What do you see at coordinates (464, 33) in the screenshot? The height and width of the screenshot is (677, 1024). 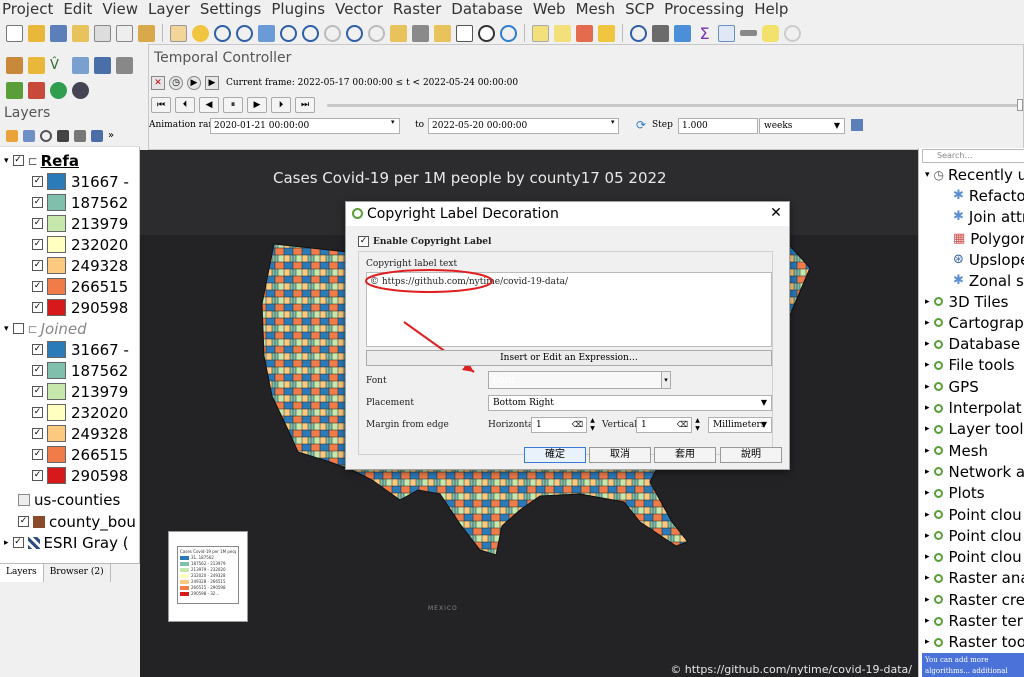 I see `show-bookmarks-icon` at bounding box center [464, 33].